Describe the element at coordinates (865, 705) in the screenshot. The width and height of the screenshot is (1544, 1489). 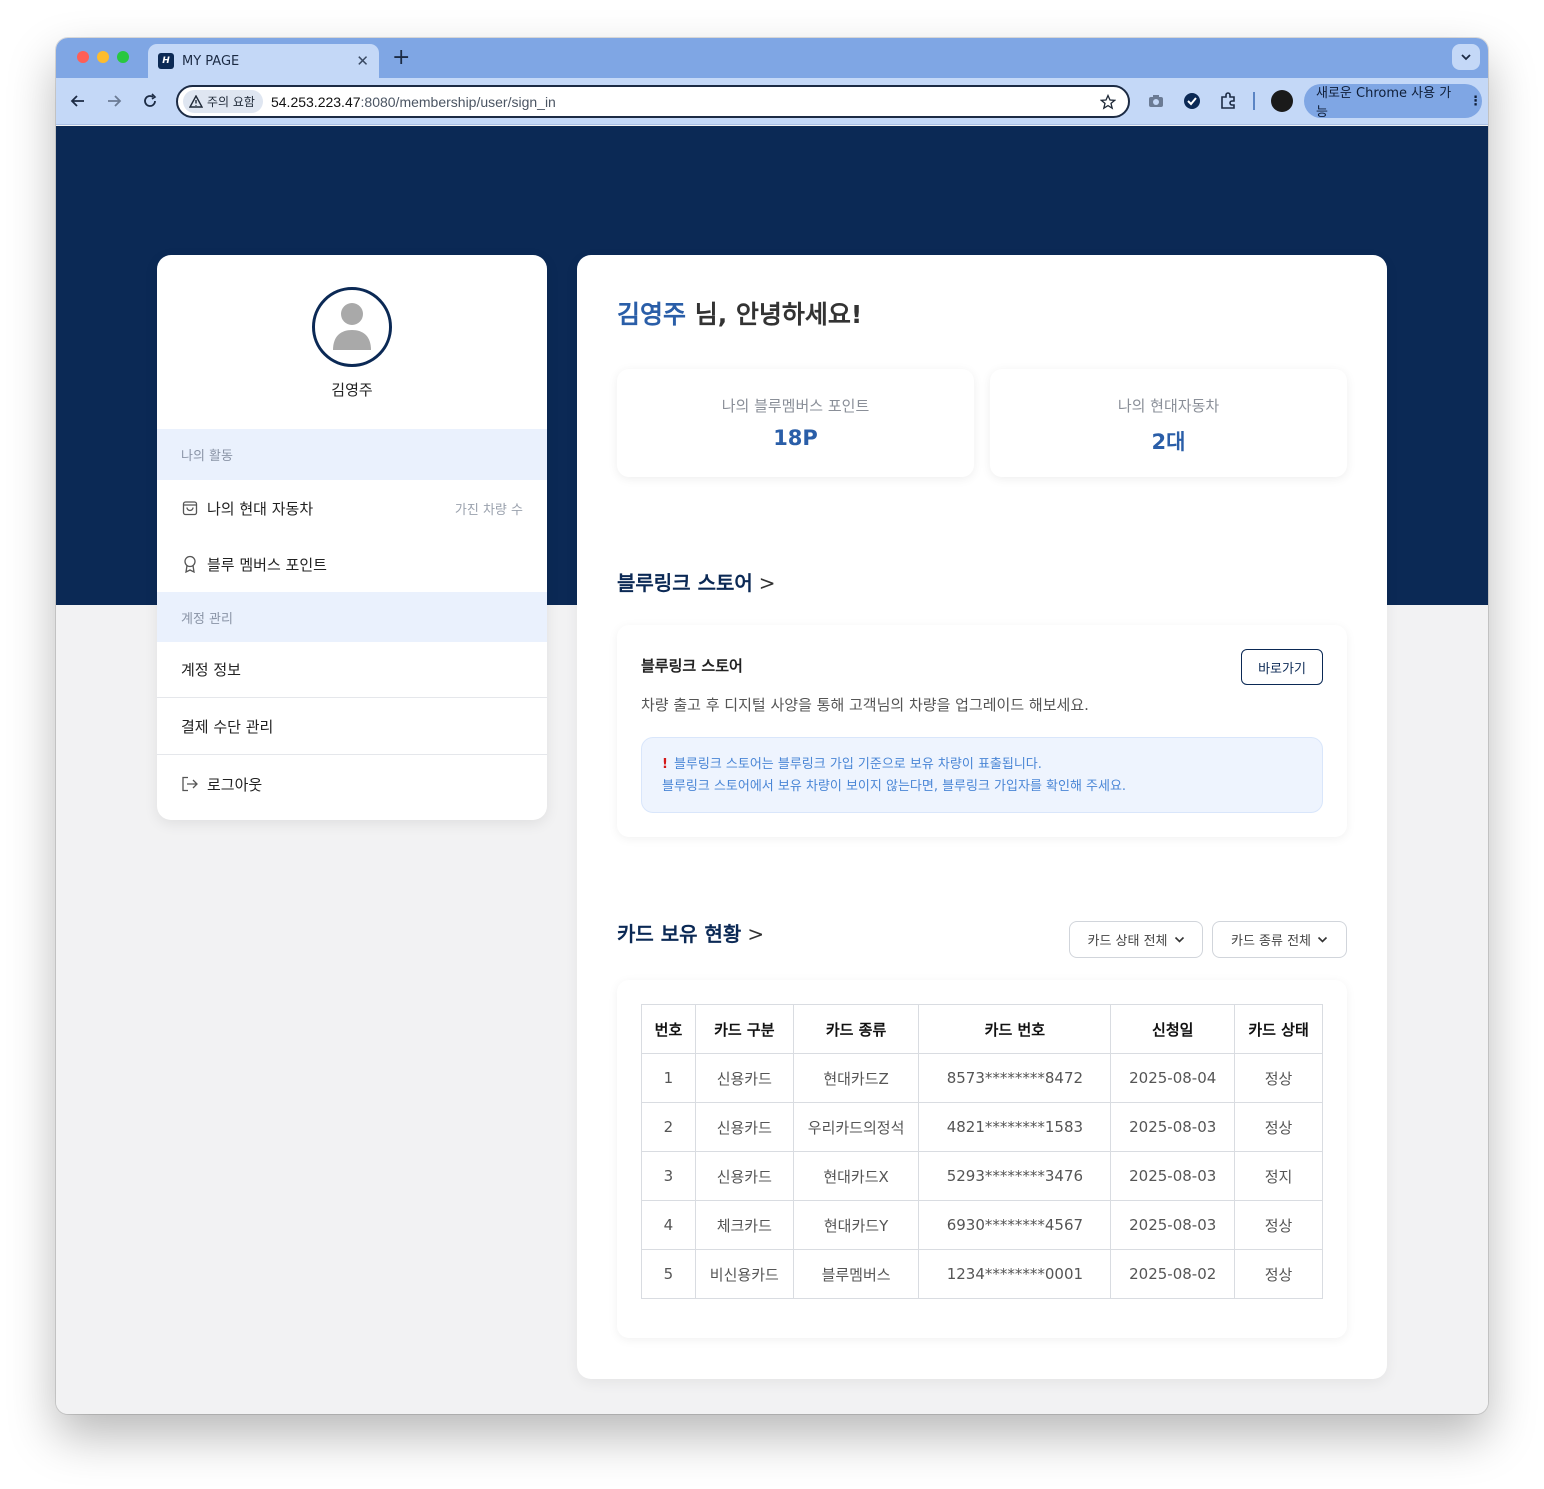
I see `store-description: 차량 출고 후 디지털 사양을 통해 고객님의 차량을 업그레이드 해보세요.` at that location.